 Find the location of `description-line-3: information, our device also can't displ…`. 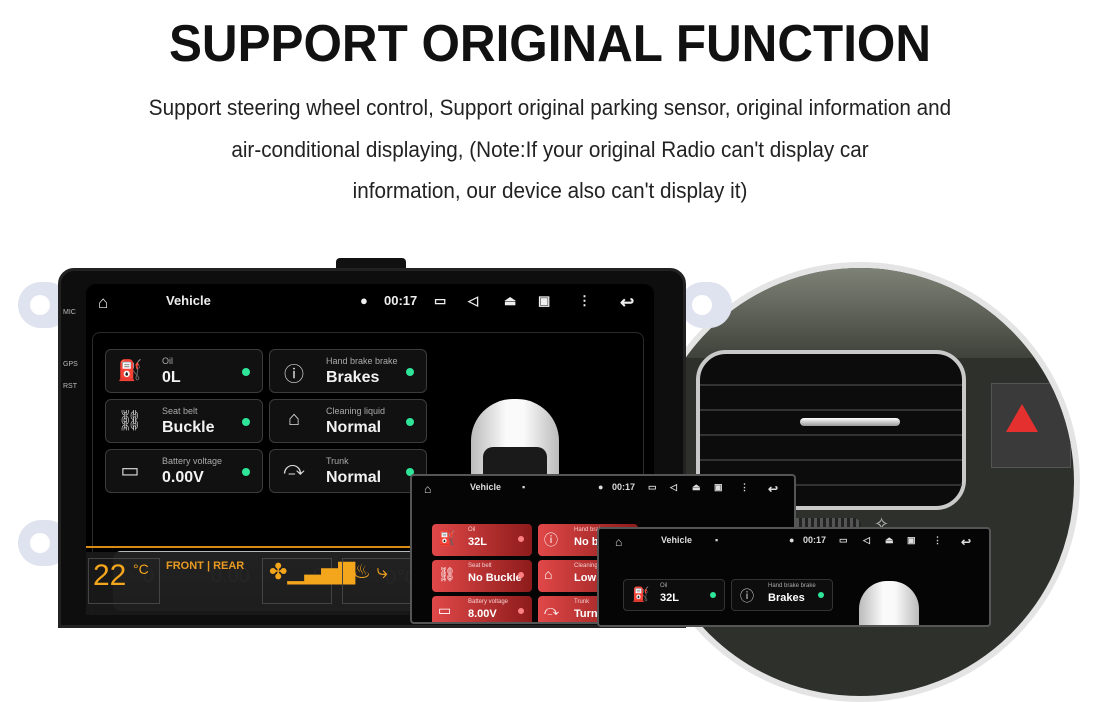

description-line-3: information, our device also can't displ… is located at coordinates (550, 190).